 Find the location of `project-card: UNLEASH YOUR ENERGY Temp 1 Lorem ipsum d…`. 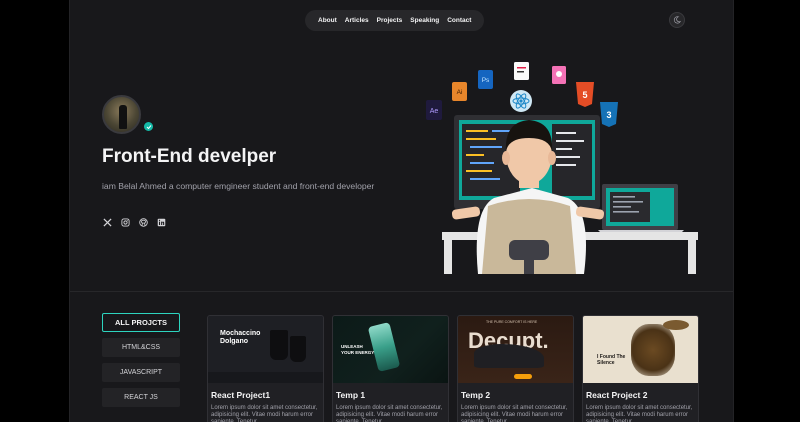

project-card: UNLEASH YOUR ENERGY Temp 1 Lorem ipsum d… is located at coordinates (390, 368).